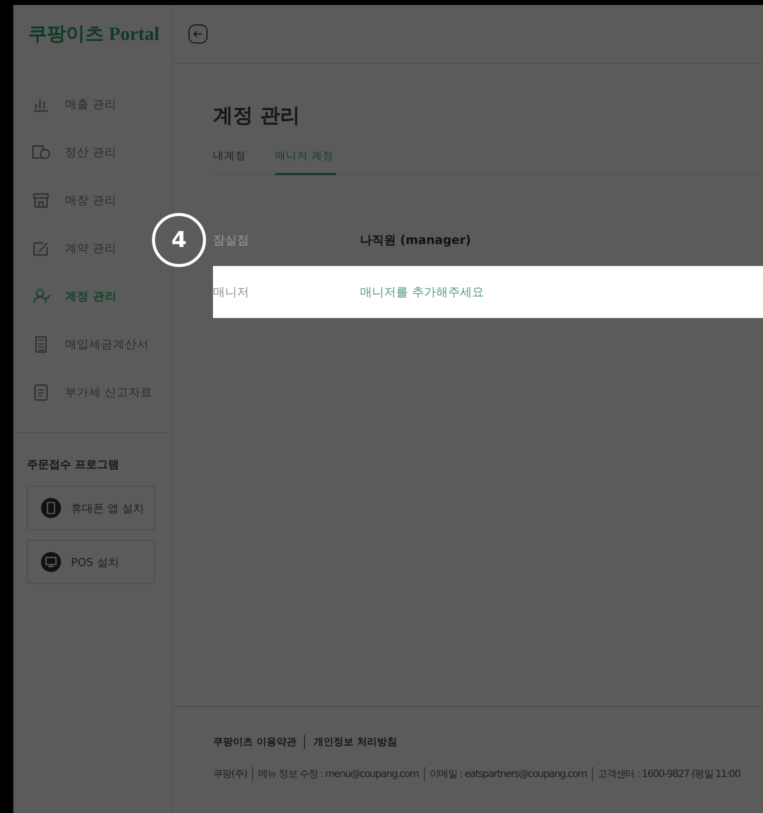  Describe the element at coordinates (51, 508) in the screenshot. I see `phone-icon` at that location.